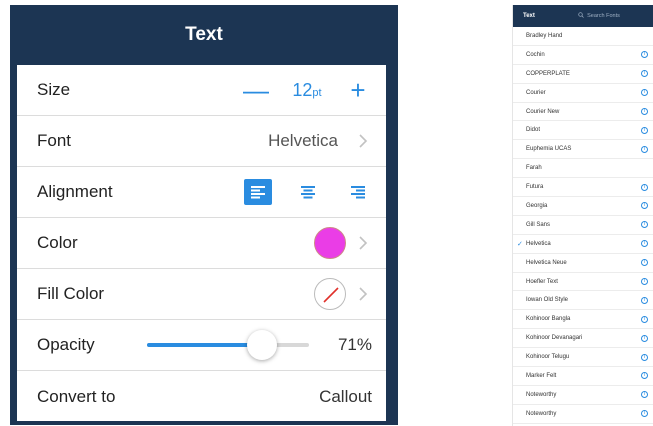  What do you see at coordinates (581, 16) in the screenshot?
I see `search-icon` at bounding box center [581, 16].